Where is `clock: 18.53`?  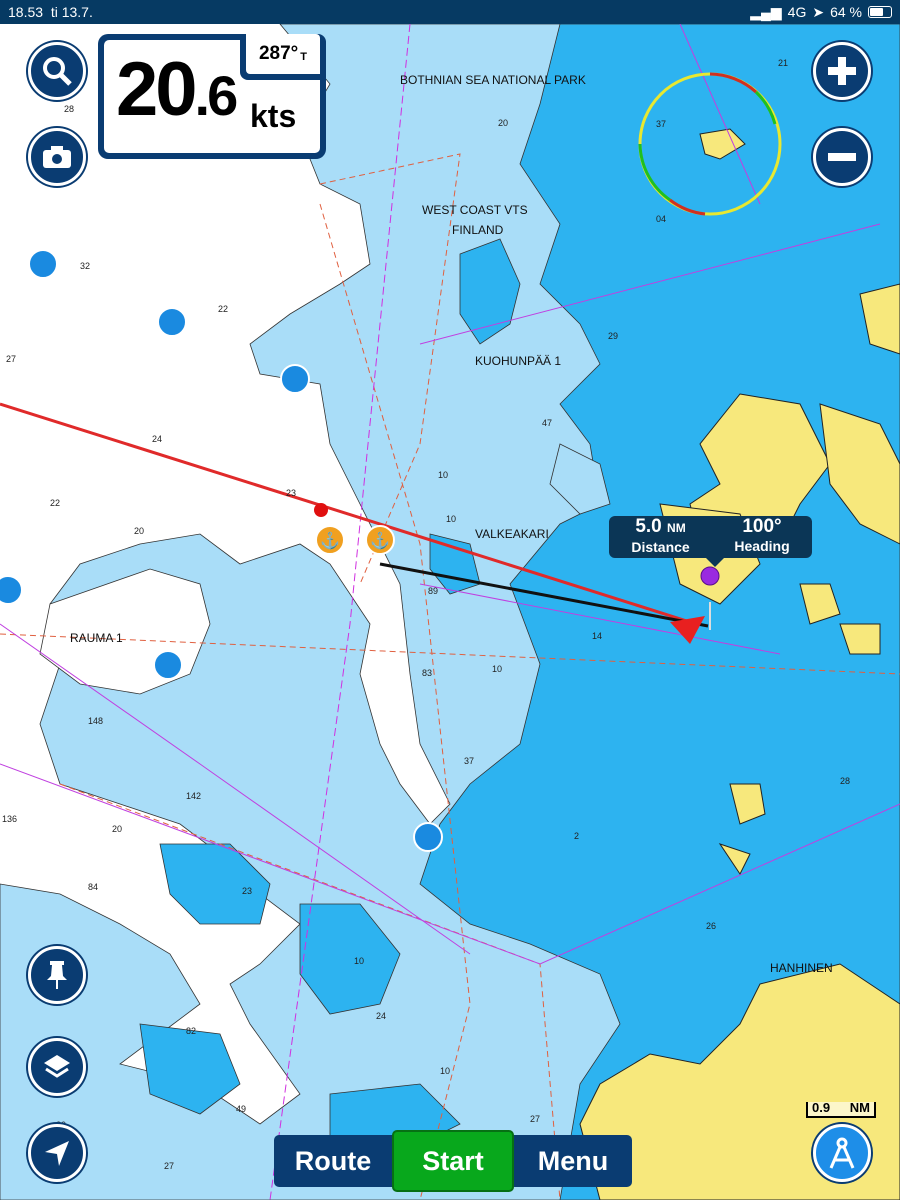
clock: 18.53 is located at coordinates (26, 12).